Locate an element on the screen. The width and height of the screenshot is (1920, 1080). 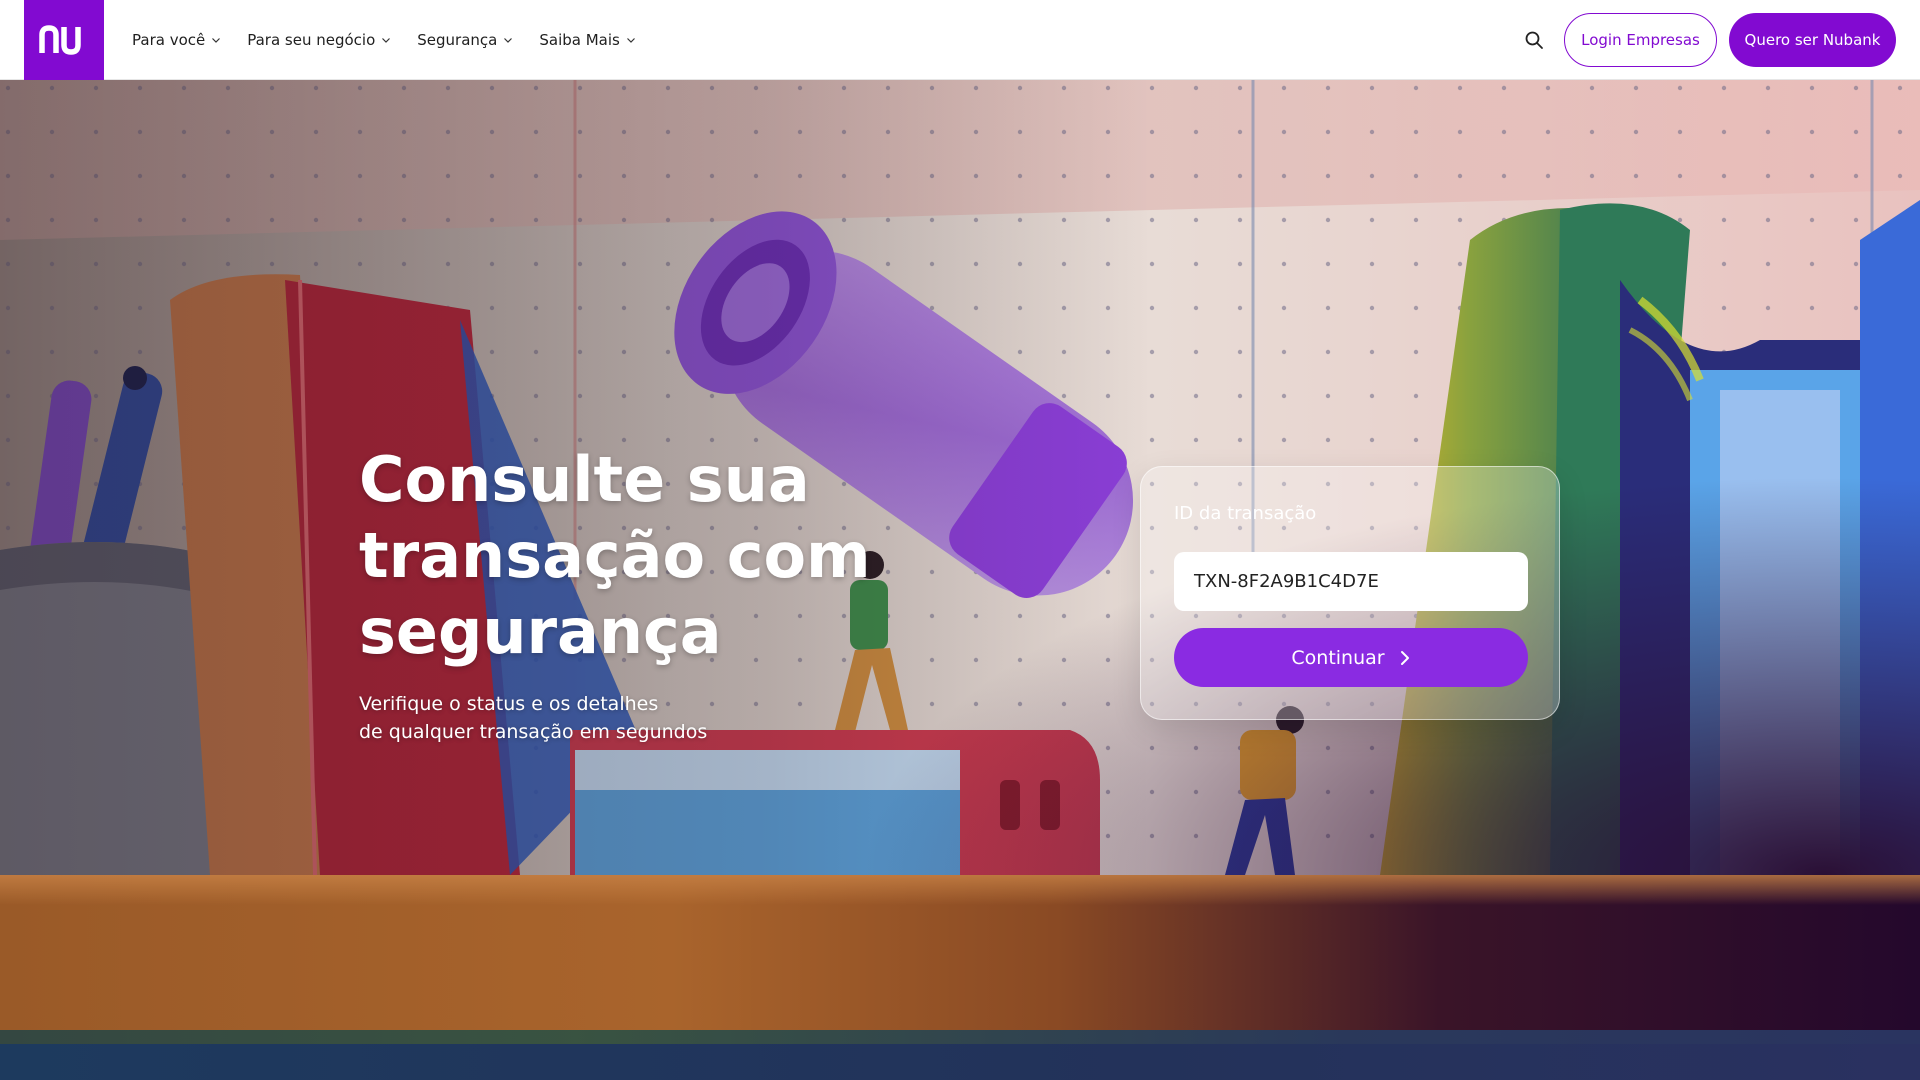
nav-item-para-seu-negocio: Para seu negócio is located at coordinates (319, 40).